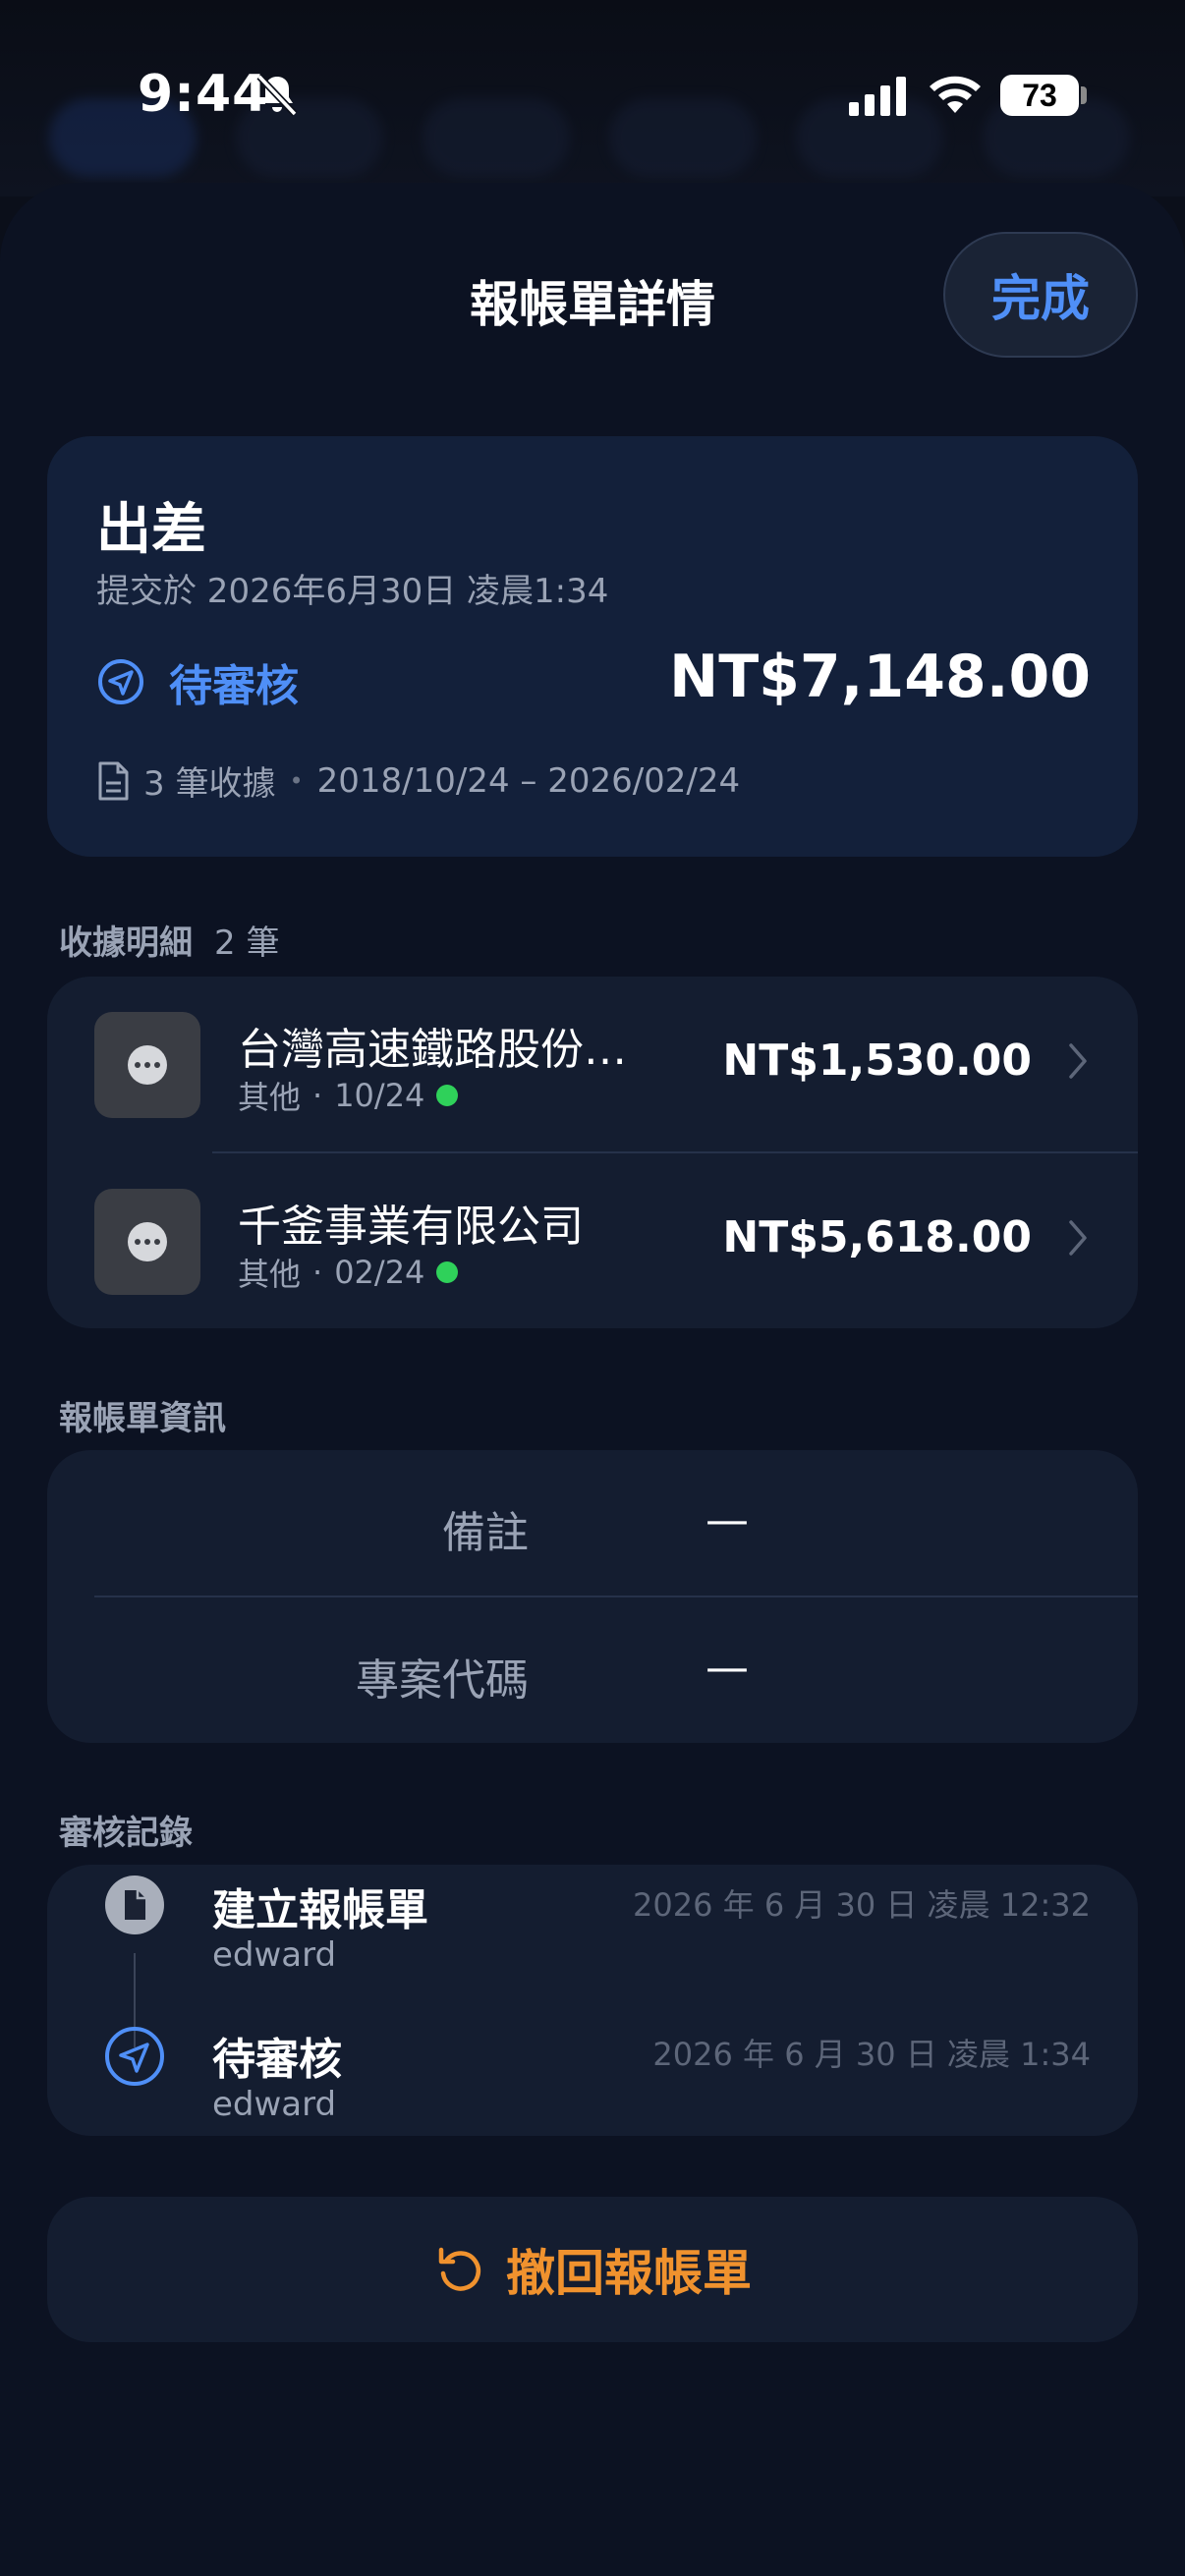 This screenshot has width=1185, height=2576. I want to click on log-entry-title: 建立報帳單, so click(320, 1910).